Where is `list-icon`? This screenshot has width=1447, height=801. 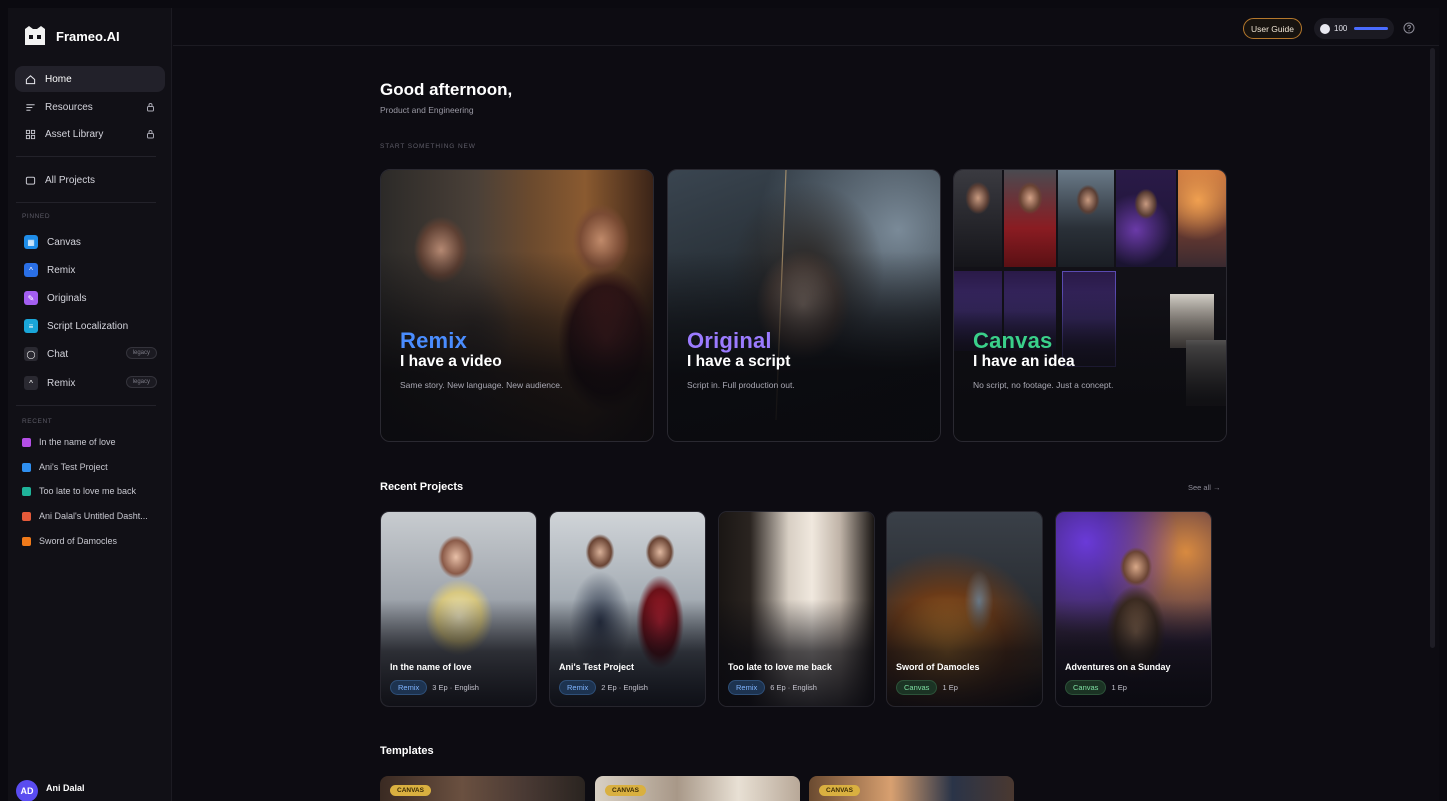
list-icon is located at coordinates (30, 107).